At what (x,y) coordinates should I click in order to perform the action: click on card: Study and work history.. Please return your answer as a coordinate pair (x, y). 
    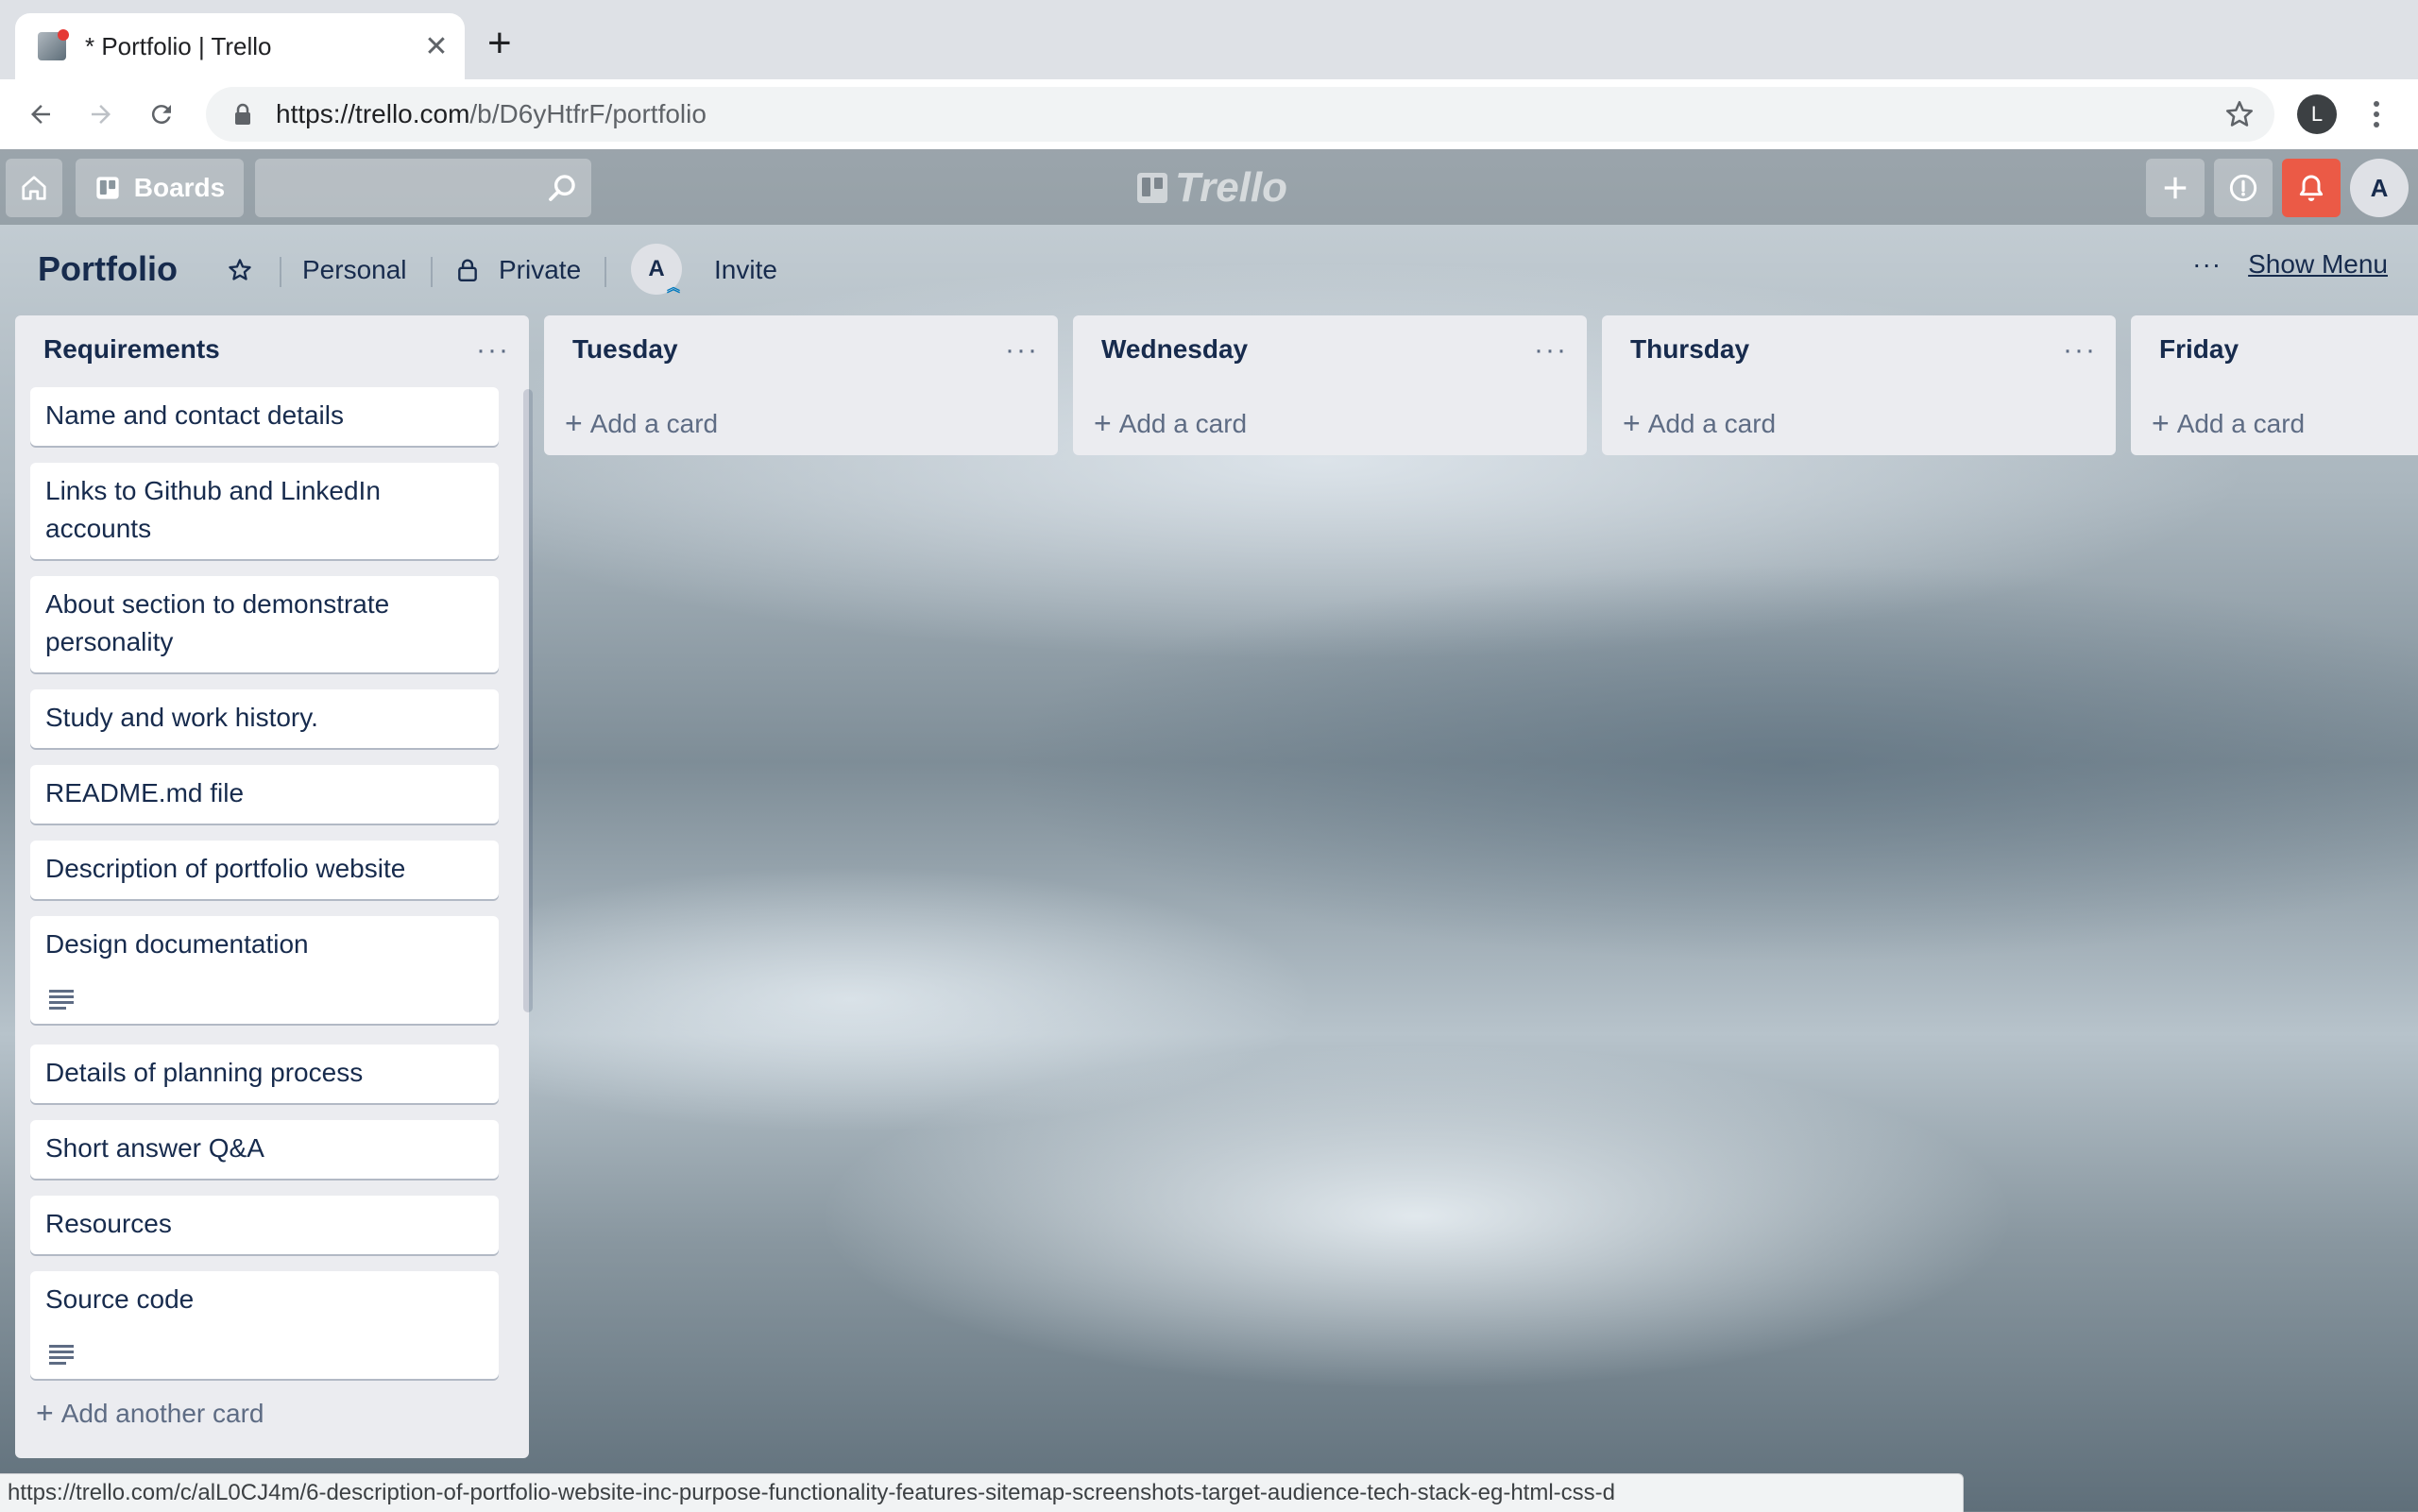
    Looking at the image, I should click on (264, 718).